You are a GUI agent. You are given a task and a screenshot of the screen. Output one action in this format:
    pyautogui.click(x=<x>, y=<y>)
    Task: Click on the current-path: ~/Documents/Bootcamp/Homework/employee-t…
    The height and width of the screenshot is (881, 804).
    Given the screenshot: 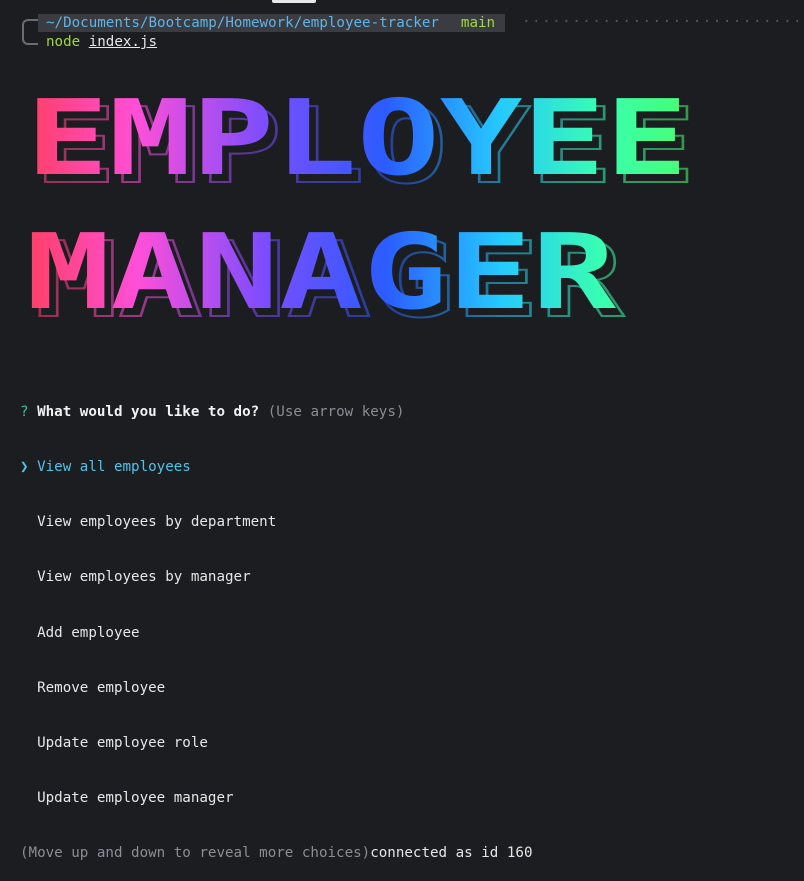 What is the action you would take?
    pyautogui.click(x=242, y=23)
    